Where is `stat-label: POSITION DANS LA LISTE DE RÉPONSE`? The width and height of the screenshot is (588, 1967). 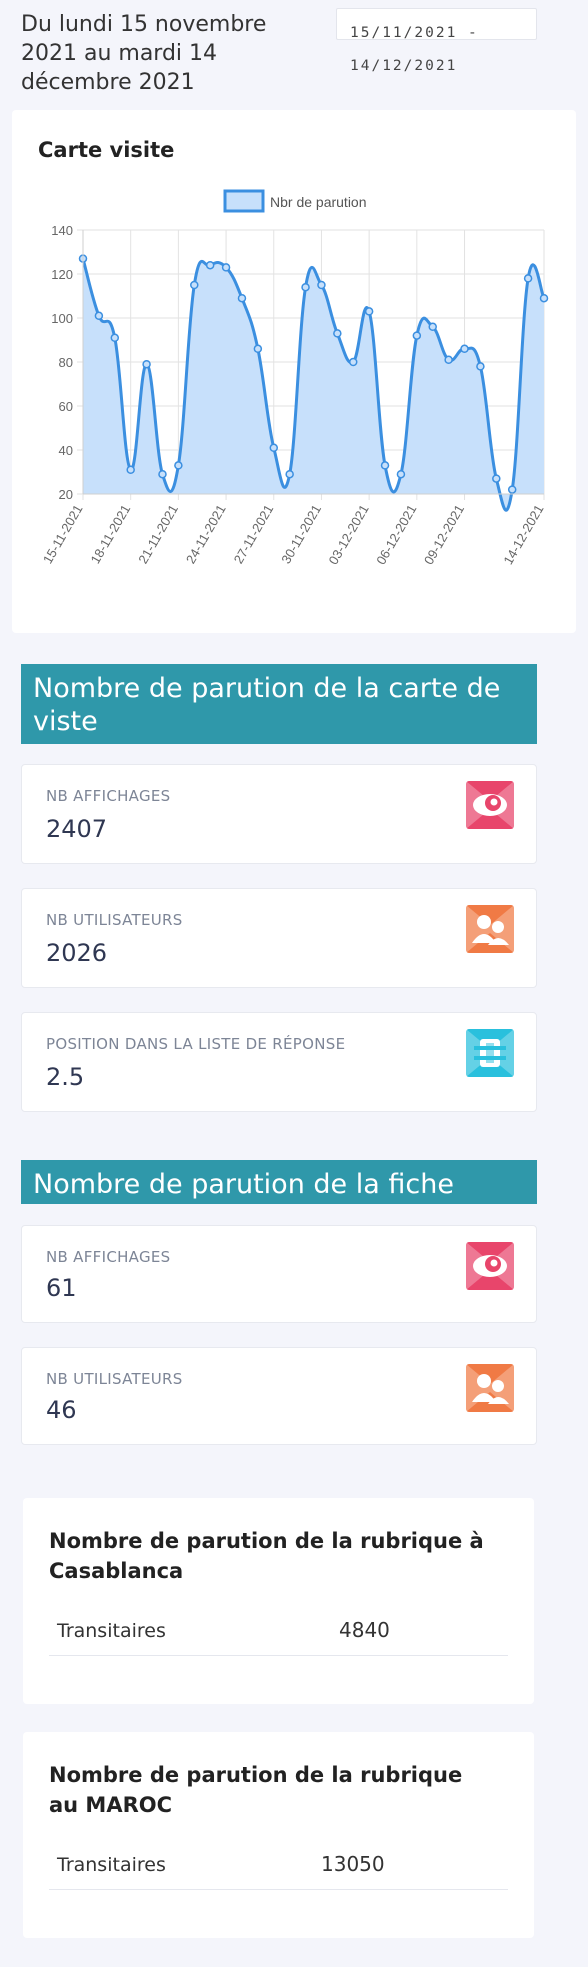 stat-label: POSITION DANS LA LISTE DE RÉPONSE is located at coordinates (196, 1044).